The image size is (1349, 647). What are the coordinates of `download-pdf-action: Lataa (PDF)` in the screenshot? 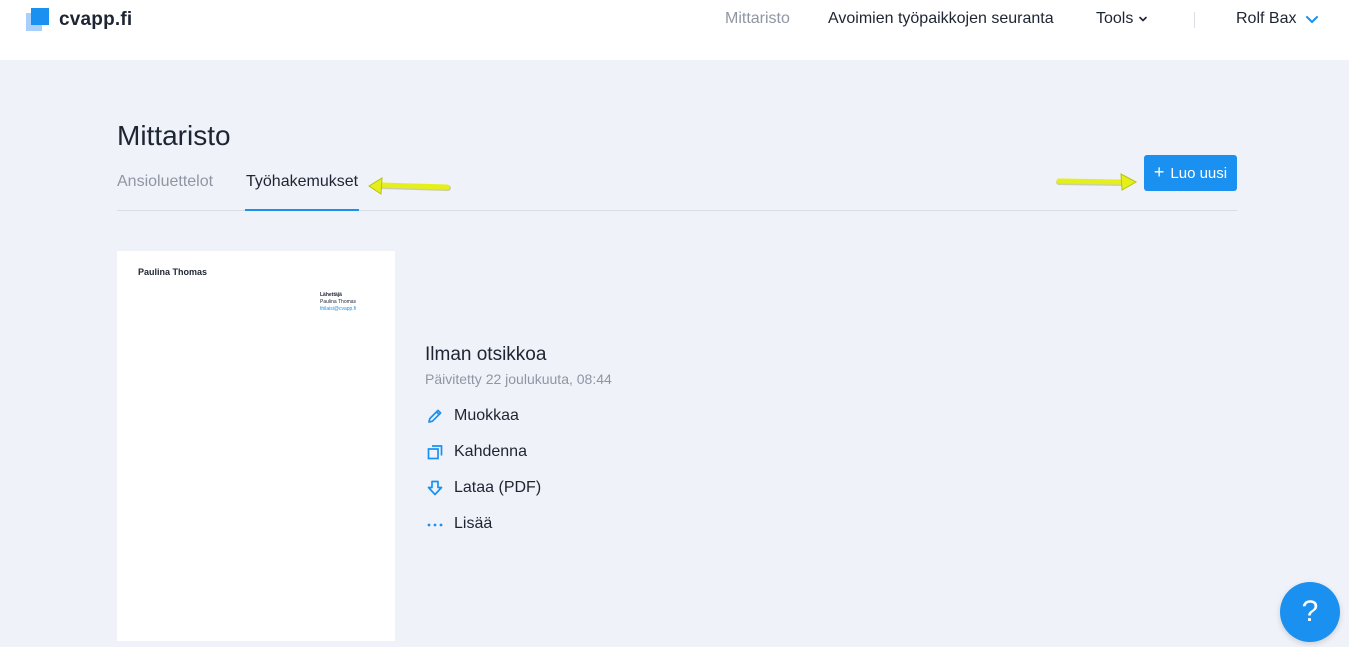 It's located at (518, 488).